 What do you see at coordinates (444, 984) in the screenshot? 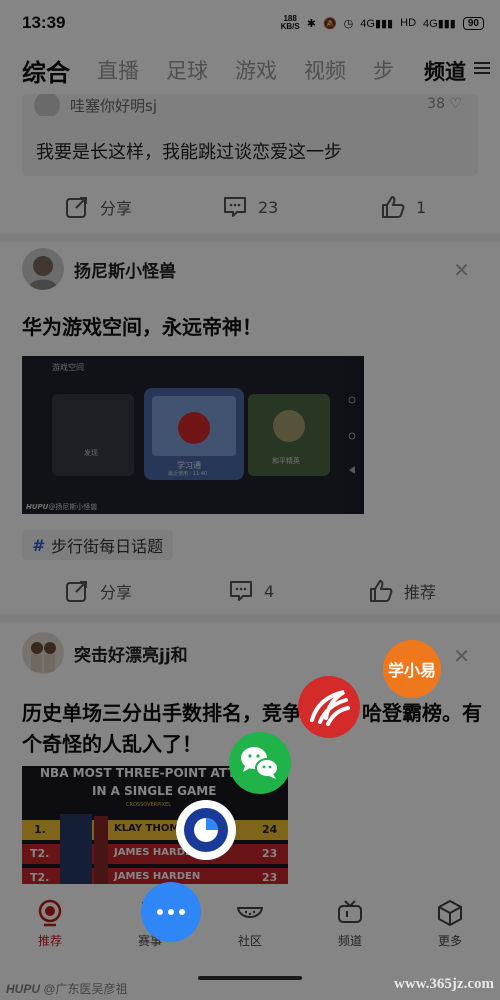
I see `site-watermark: www.365jz.com` at bounding box center [444, 984].